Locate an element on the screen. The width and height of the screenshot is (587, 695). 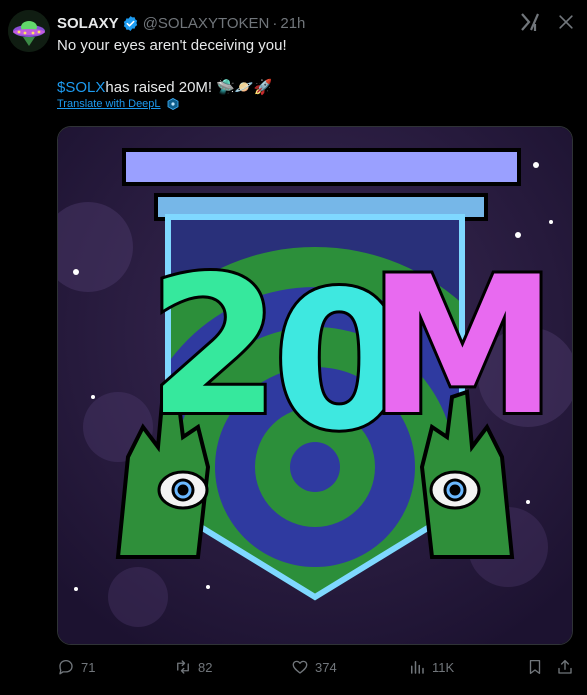
views-icon is located at coordinates (417, 667).